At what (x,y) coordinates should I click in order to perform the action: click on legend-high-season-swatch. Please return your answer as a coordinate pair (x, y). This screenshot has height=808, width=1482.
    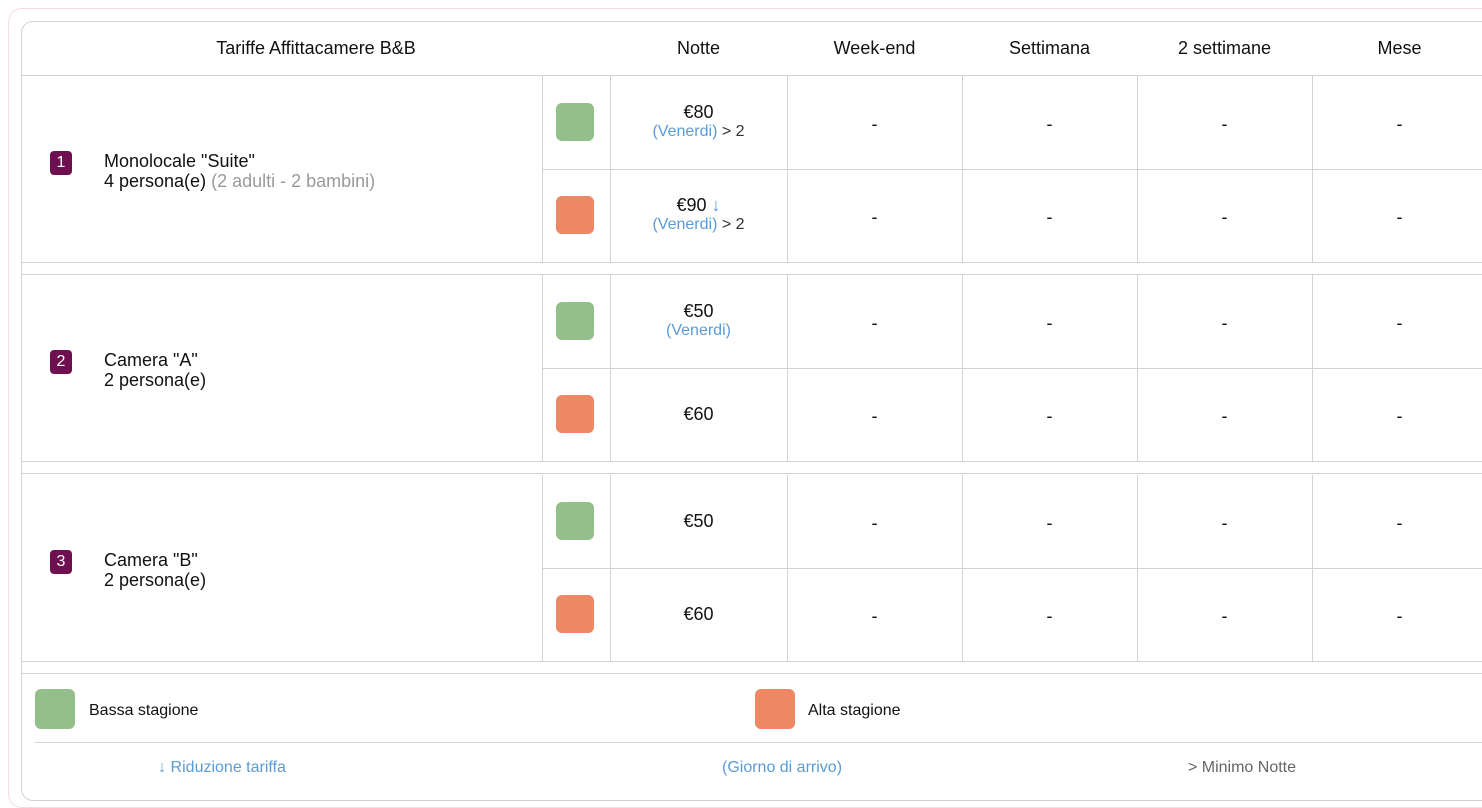
    Looking at the image, I should click on (775, 709).